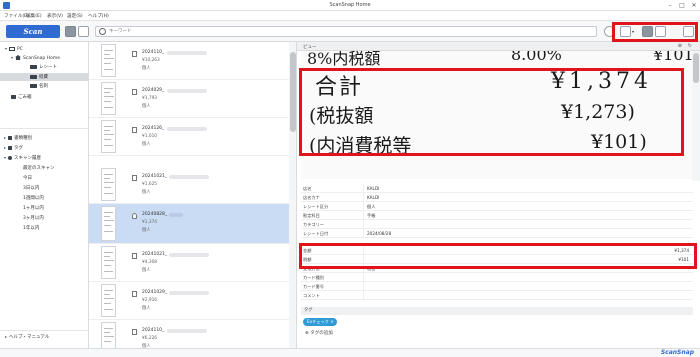 Image resolution: width=700 pixels, height=357 pixels. What do you see at coordinates (682, 5) in the screenshot?
I see `maximize-button: □` at bounding box center [682, 5].